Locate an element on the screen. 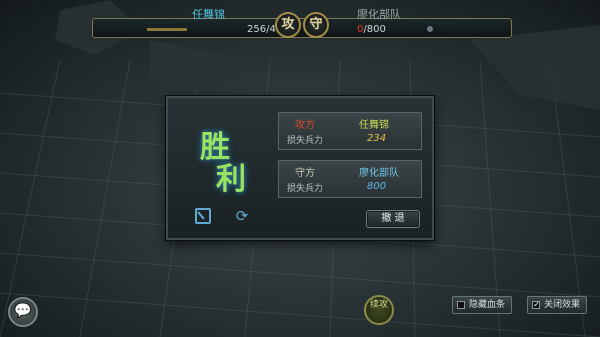 This screenshot has height=337, width=600. continue-attack-button: 续攻 is located at coordinates (379, 310).